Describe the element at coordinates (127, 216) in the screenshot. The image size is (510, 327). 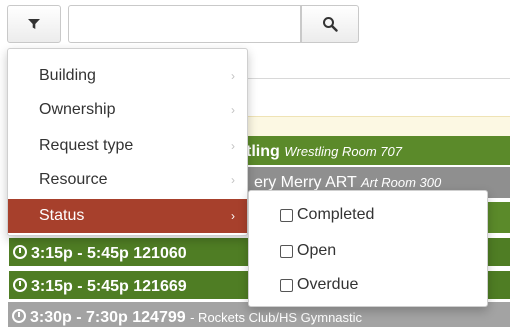
I see `menu-item-status: Status ›` at that location.